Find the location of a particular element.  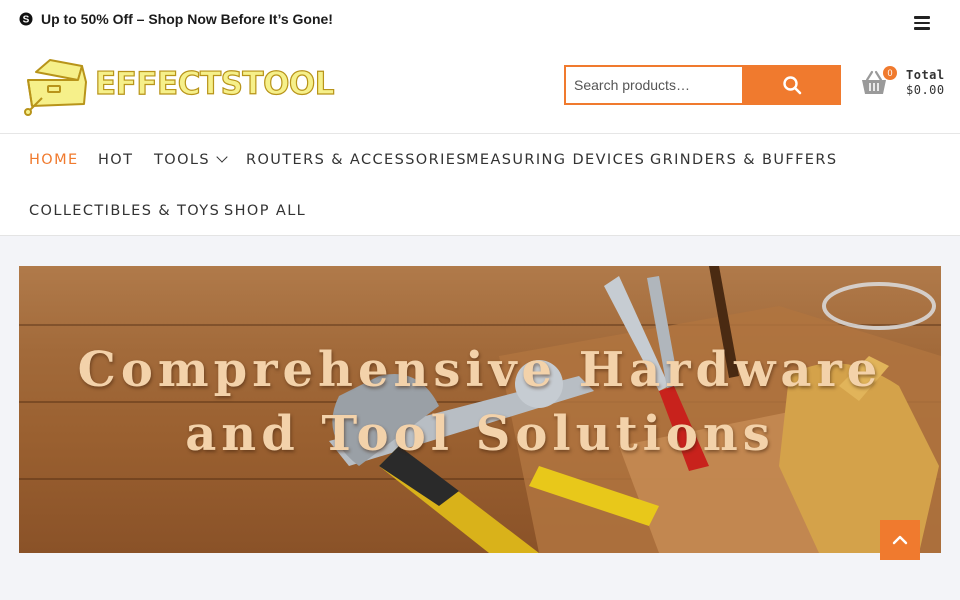

scroll-to-top-button is located at coordinates (900, 540).